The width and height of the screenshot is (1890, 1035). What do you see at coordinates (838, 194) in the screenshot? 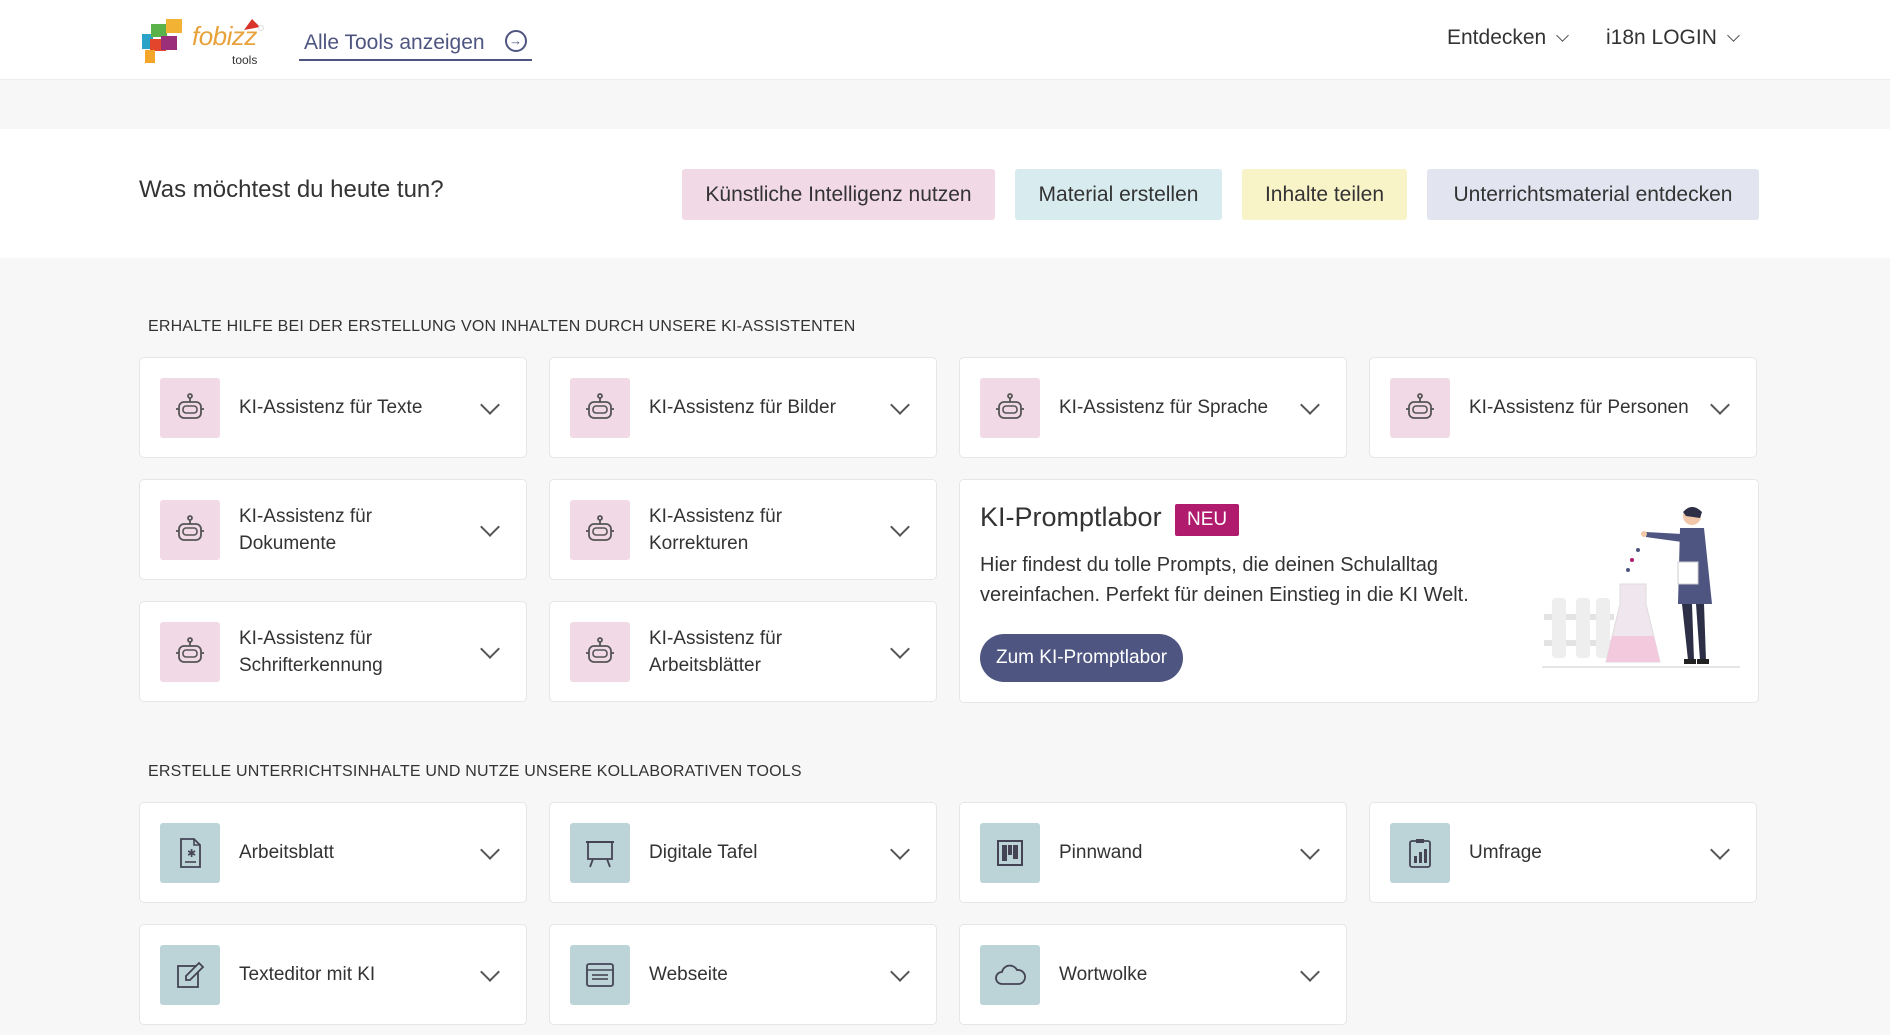
I see `filter-ai-button: Künstliche Intelligenz nutzen` at bounding box center [838, 194].